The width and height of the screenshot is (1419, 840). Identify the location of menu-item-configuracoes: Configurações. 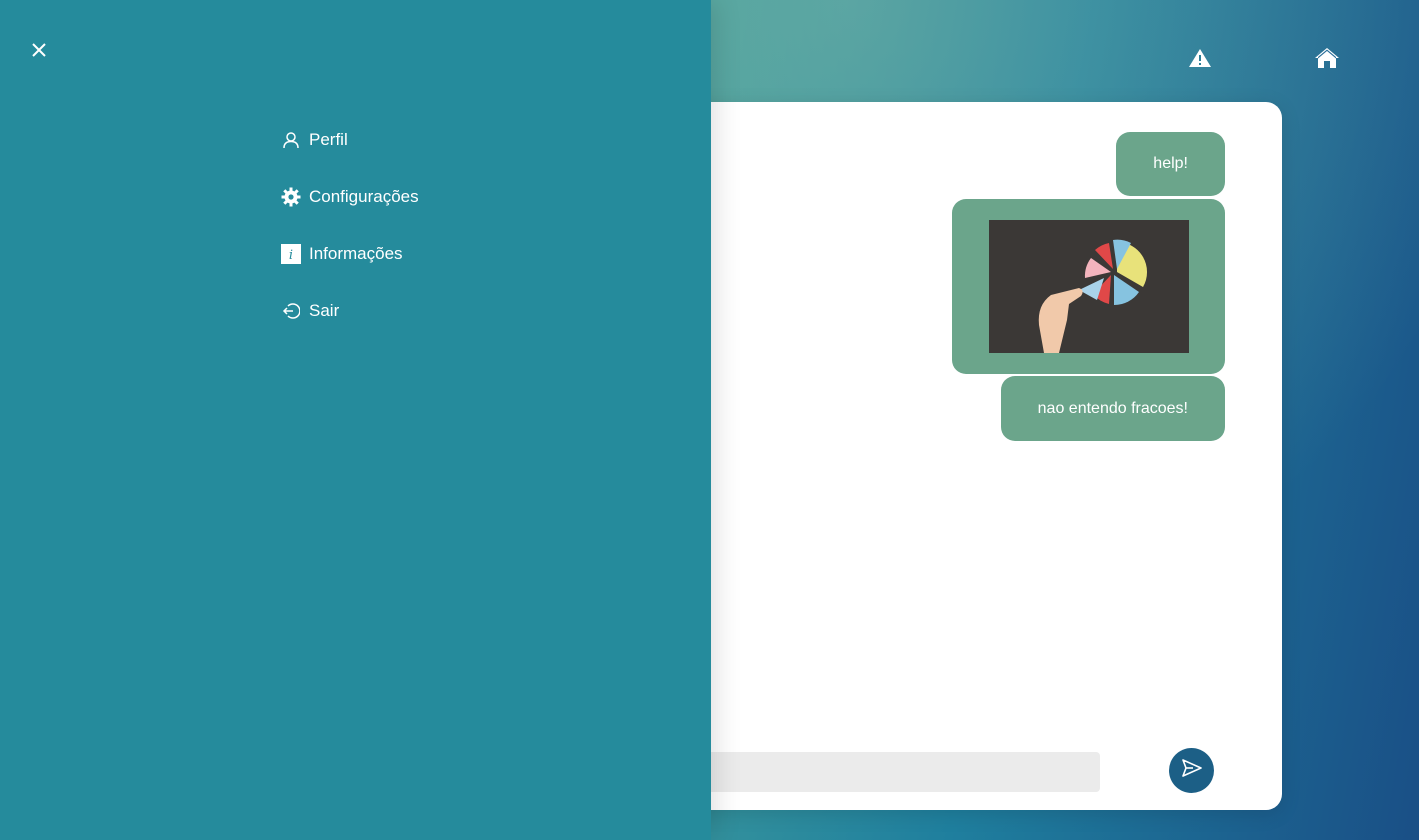
(349, 197).